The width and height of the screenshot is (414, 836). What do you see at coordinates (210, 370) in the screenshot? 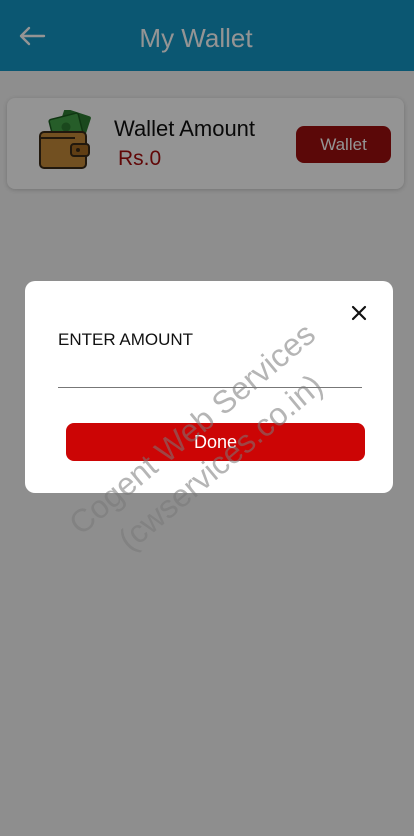
I see `amount-input` at bounding box center [210, 370].